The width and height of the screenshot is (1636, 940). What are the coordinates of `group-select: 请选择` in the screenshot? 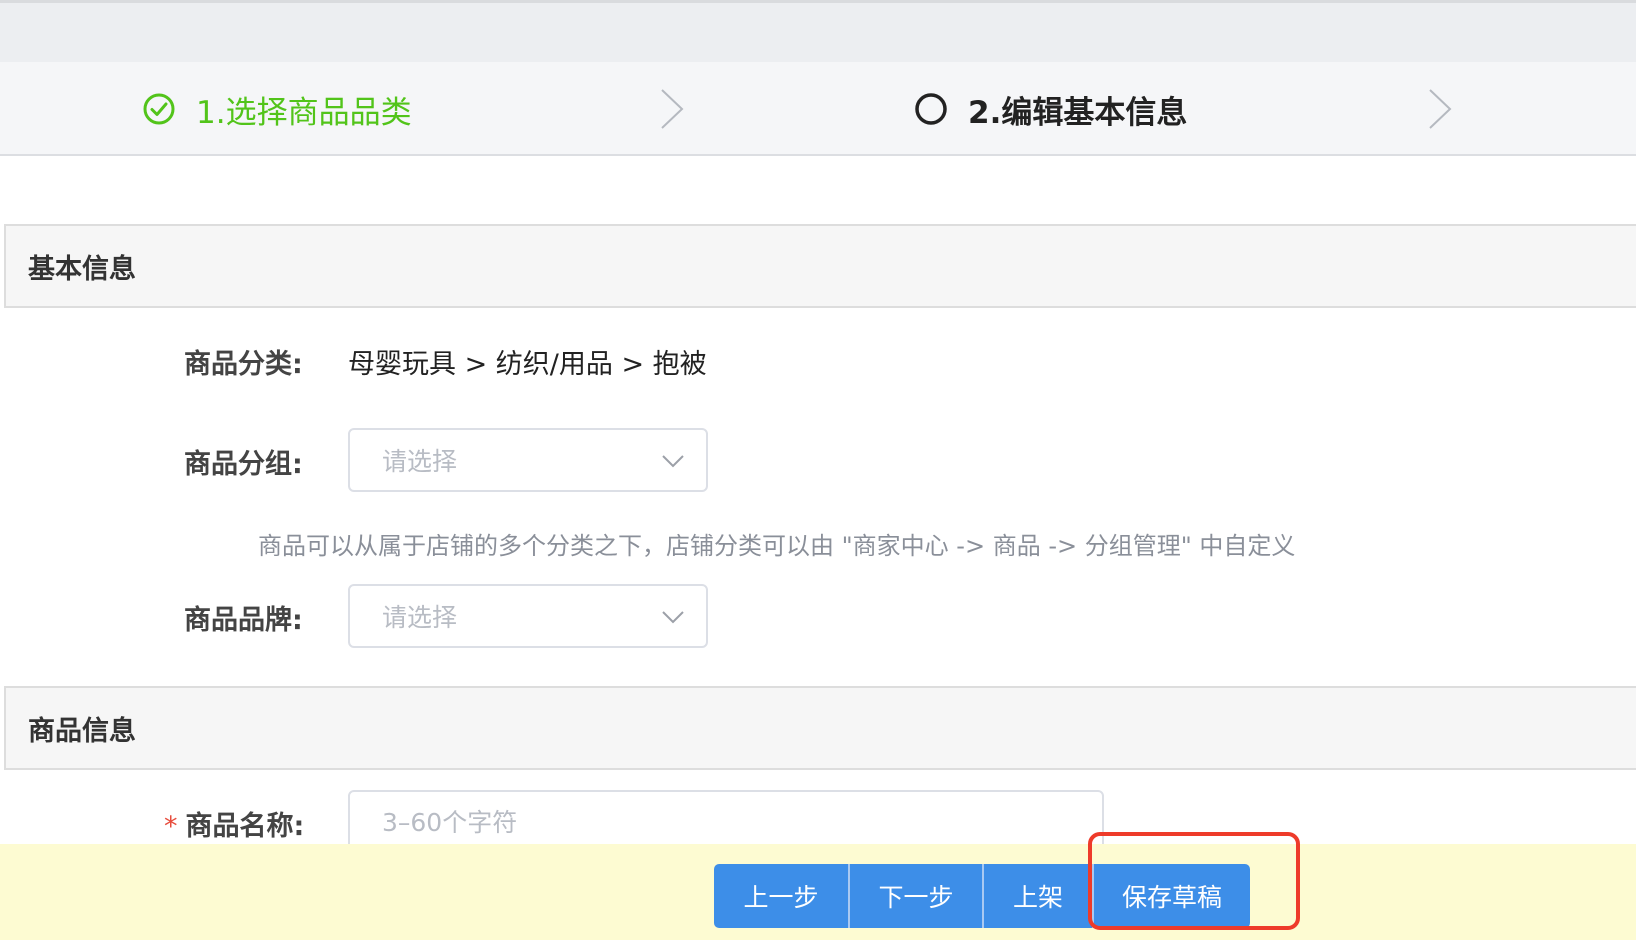 It's located at (528, 460).